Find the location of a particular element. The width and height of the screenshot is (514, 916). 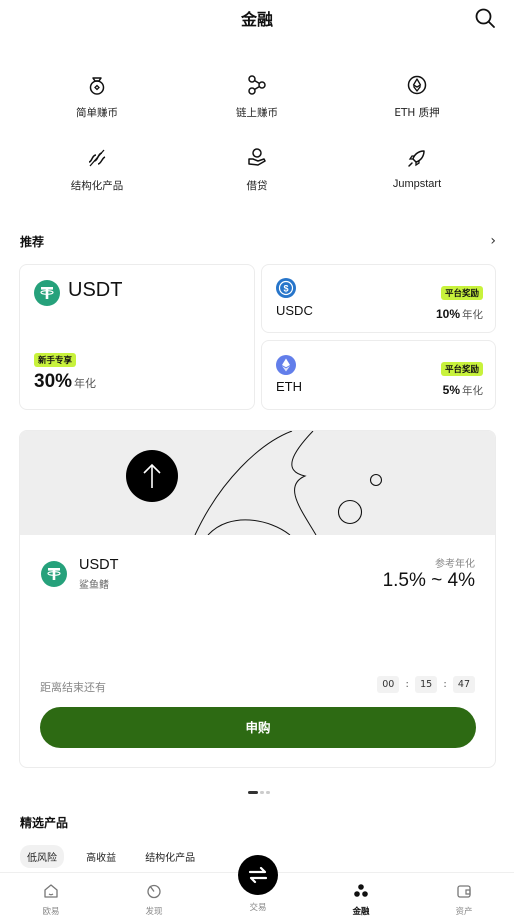

structured-icon is located at coordinates (97, 158).